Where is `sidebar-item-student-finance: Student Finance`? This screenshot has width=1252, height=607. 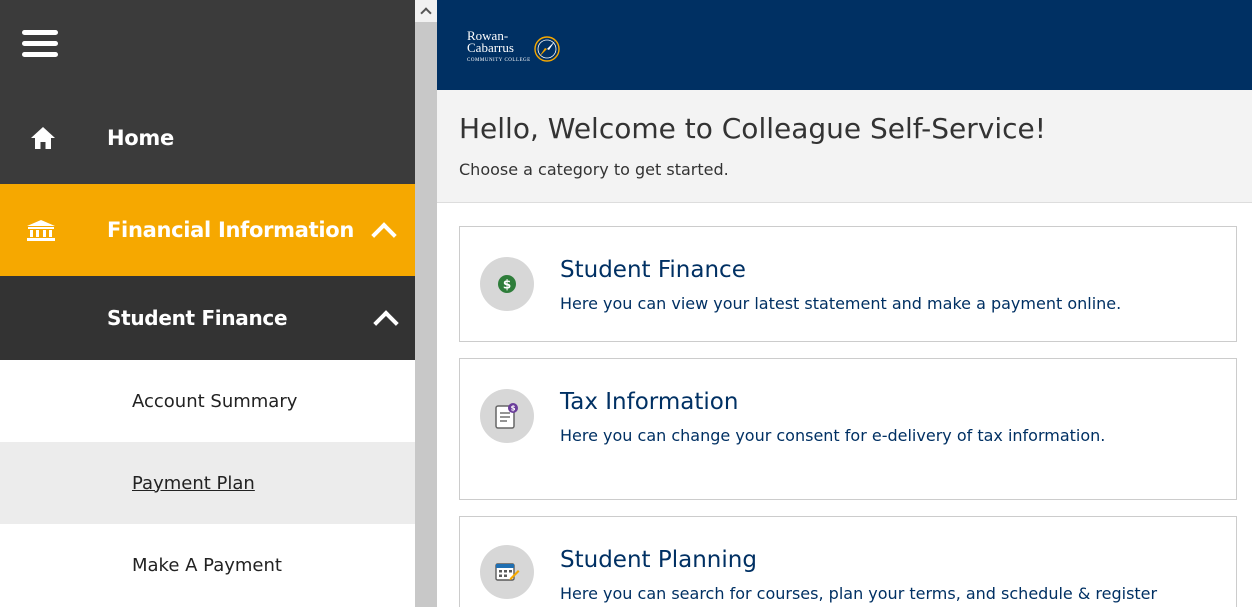
sidebar-item-student-finance: Student Finance is located at coordinates (207, 318).